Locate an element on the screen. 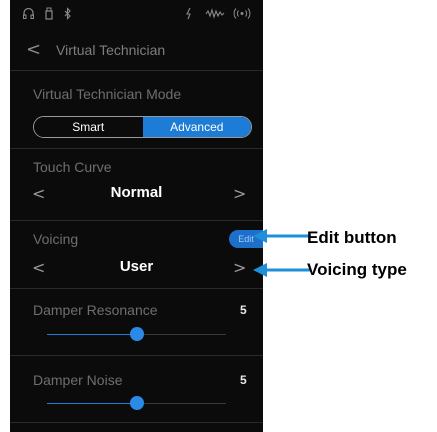 This screenshot has height=432, width=437. damper-resonance-section: Damper Resonance 5 is located at coordinates (136, 322).